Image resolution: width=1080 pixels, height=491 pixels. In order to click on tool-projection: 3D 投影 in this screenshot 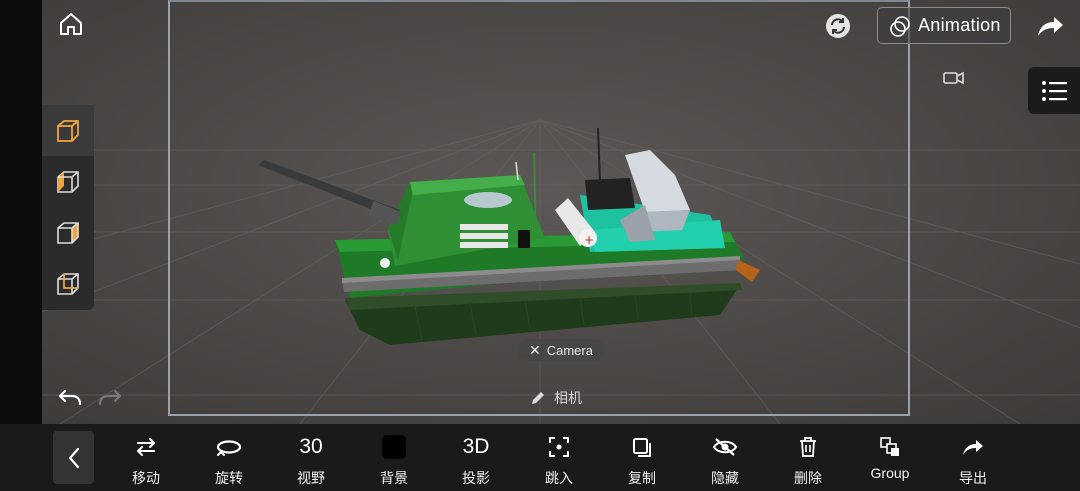, I will do `click(476, 457)`.